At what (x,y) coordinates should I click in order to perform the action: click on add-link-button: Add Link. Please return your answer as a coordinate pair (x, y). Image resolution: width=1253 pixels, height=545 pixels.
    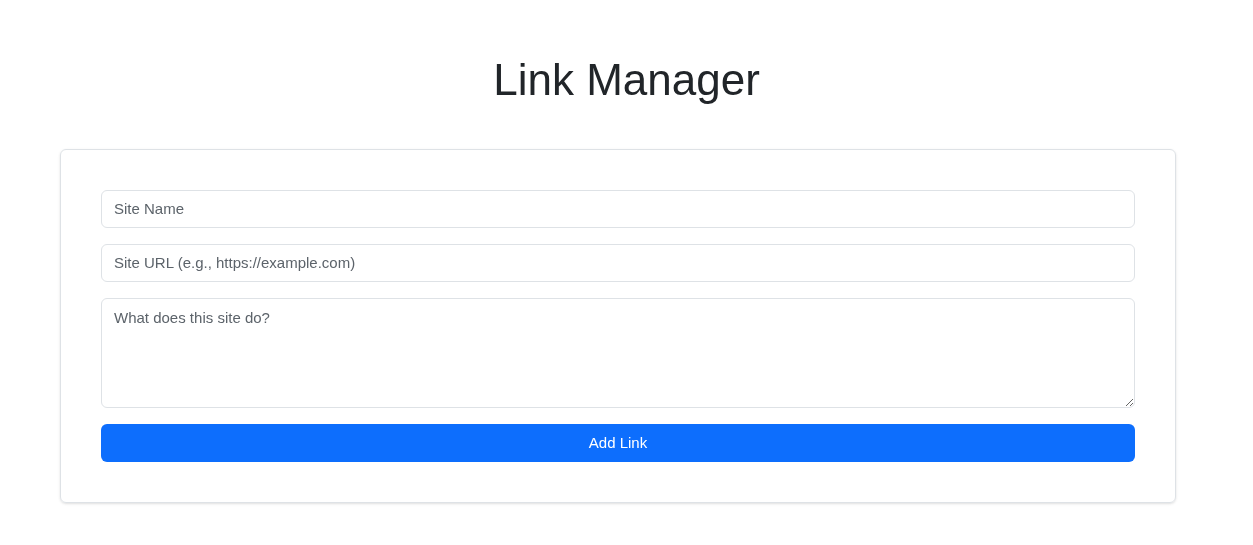
    Looking at the image, I should click on (618, 442).